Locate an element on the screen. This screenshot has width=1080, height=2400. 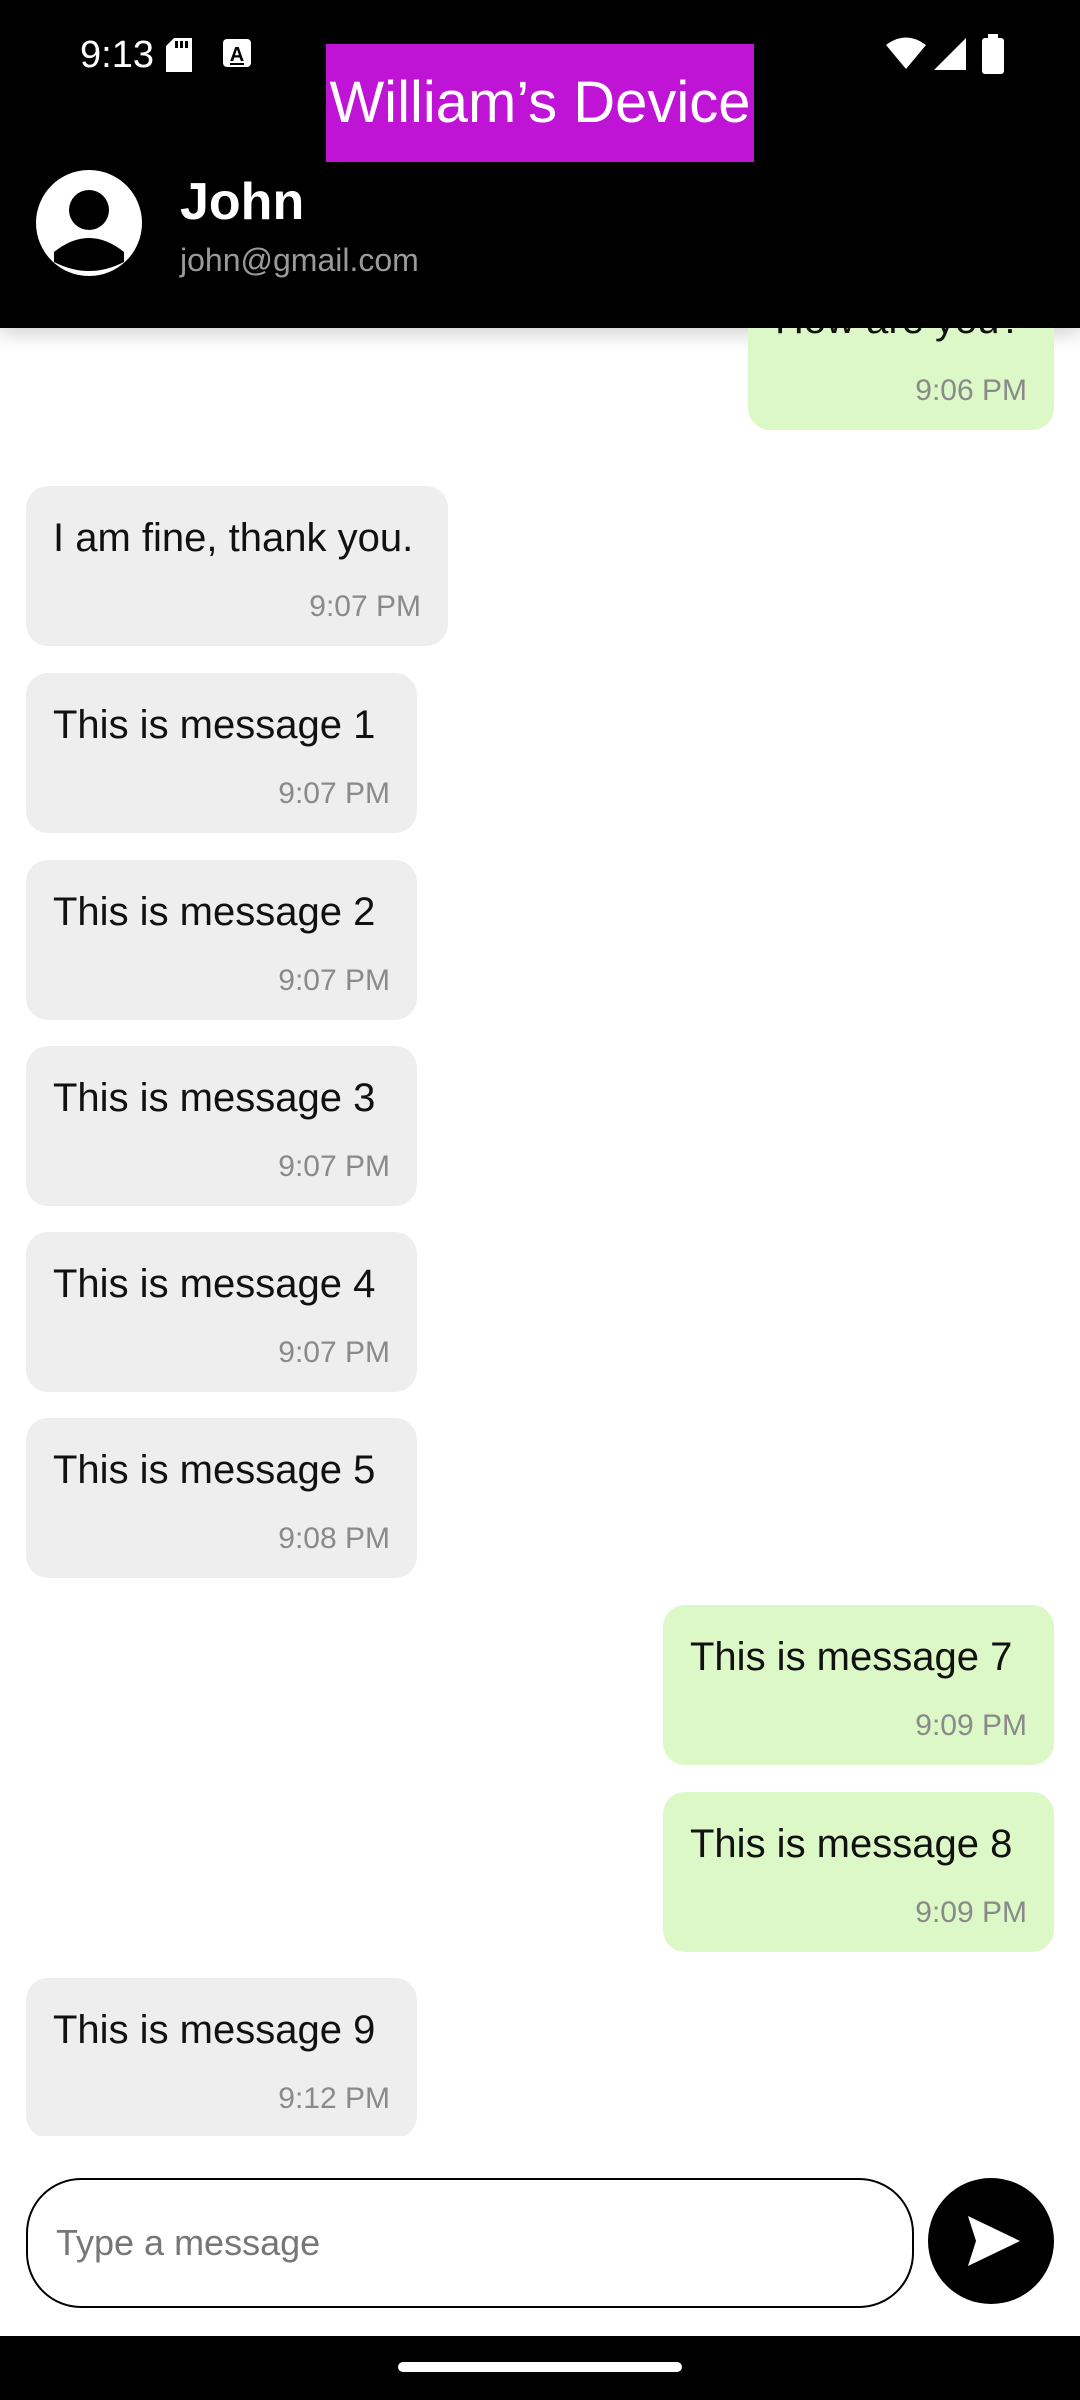
message-text: How are you? is located at coordinates (898, 335).